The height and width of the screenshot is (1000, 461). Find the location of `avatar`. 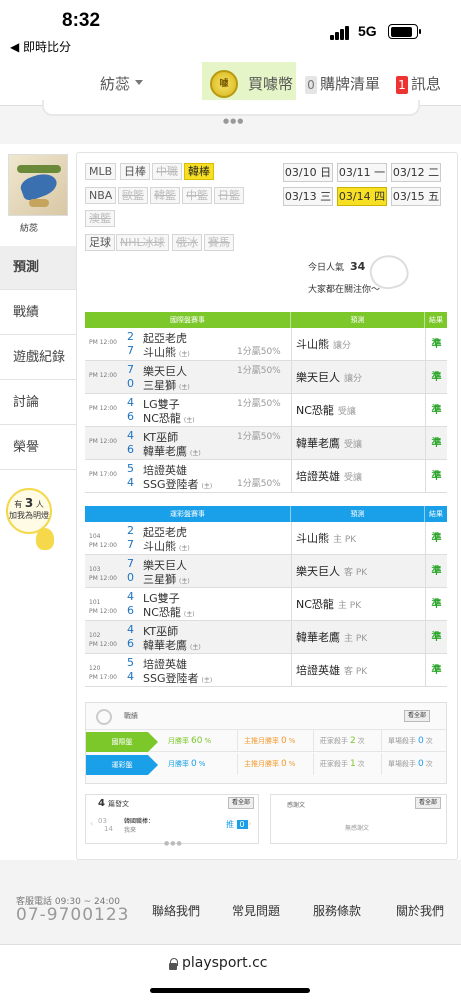

avatar is located at coordinates (38, 185).